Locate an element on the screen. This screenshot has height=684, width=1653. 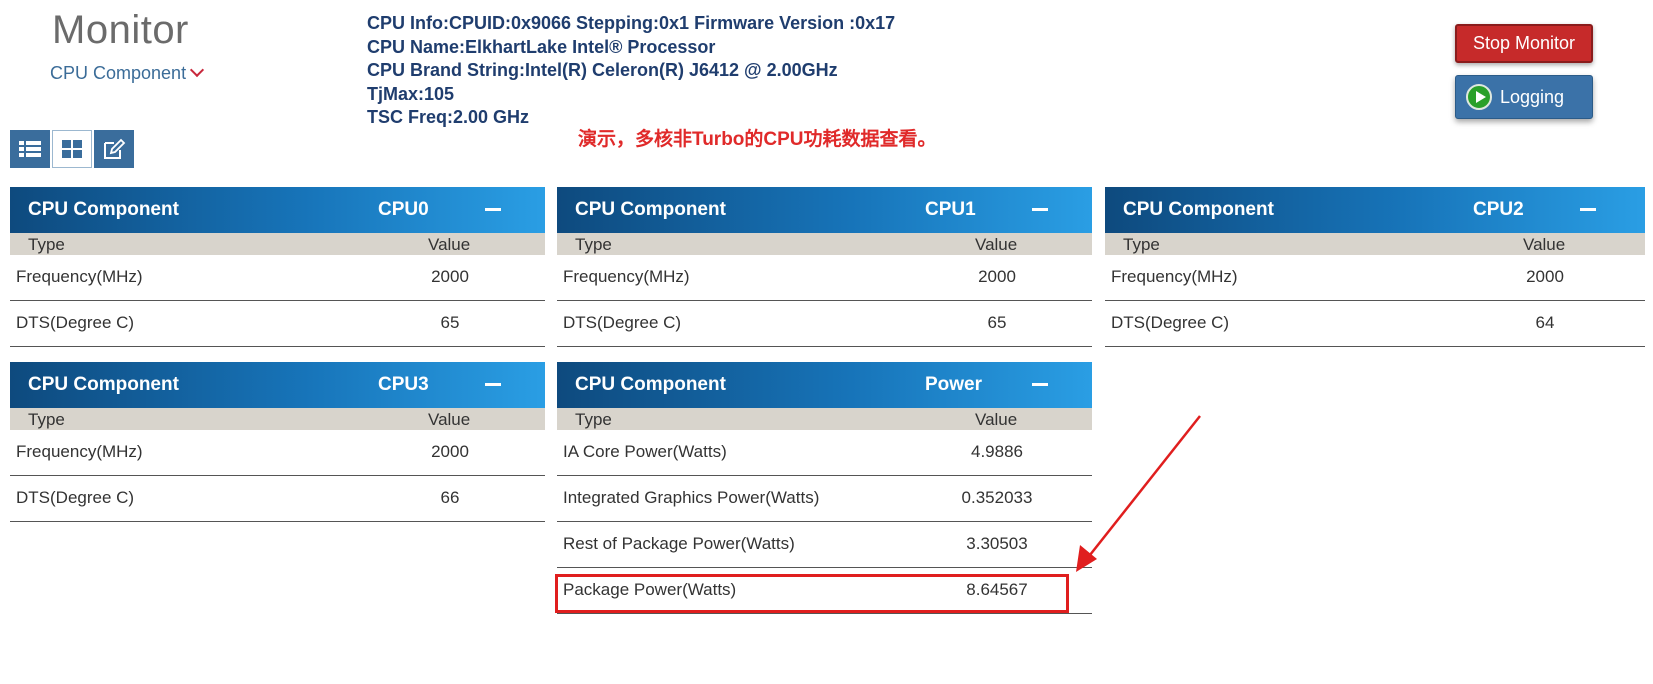
red-arrow-icon is located at coordinates (1138, 493).